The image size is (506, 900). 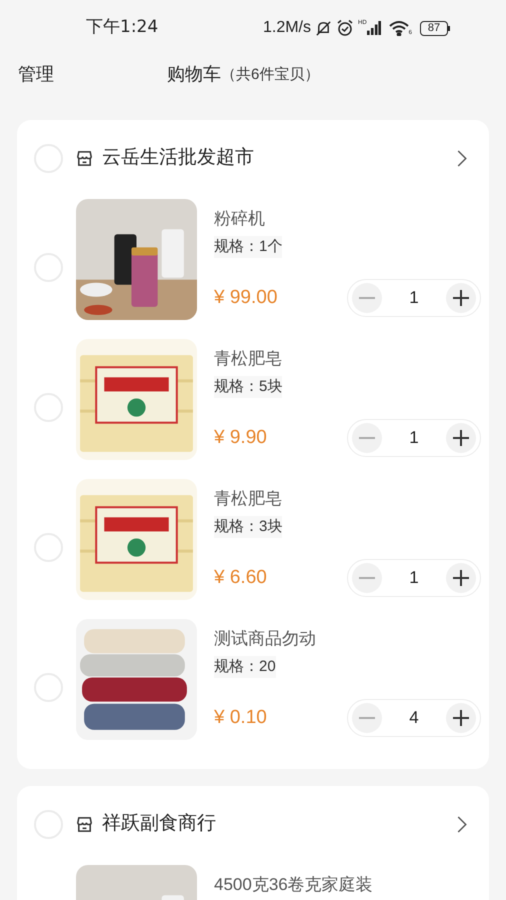 I want to click on page-title: 购物车, so click(x=194, y=74).